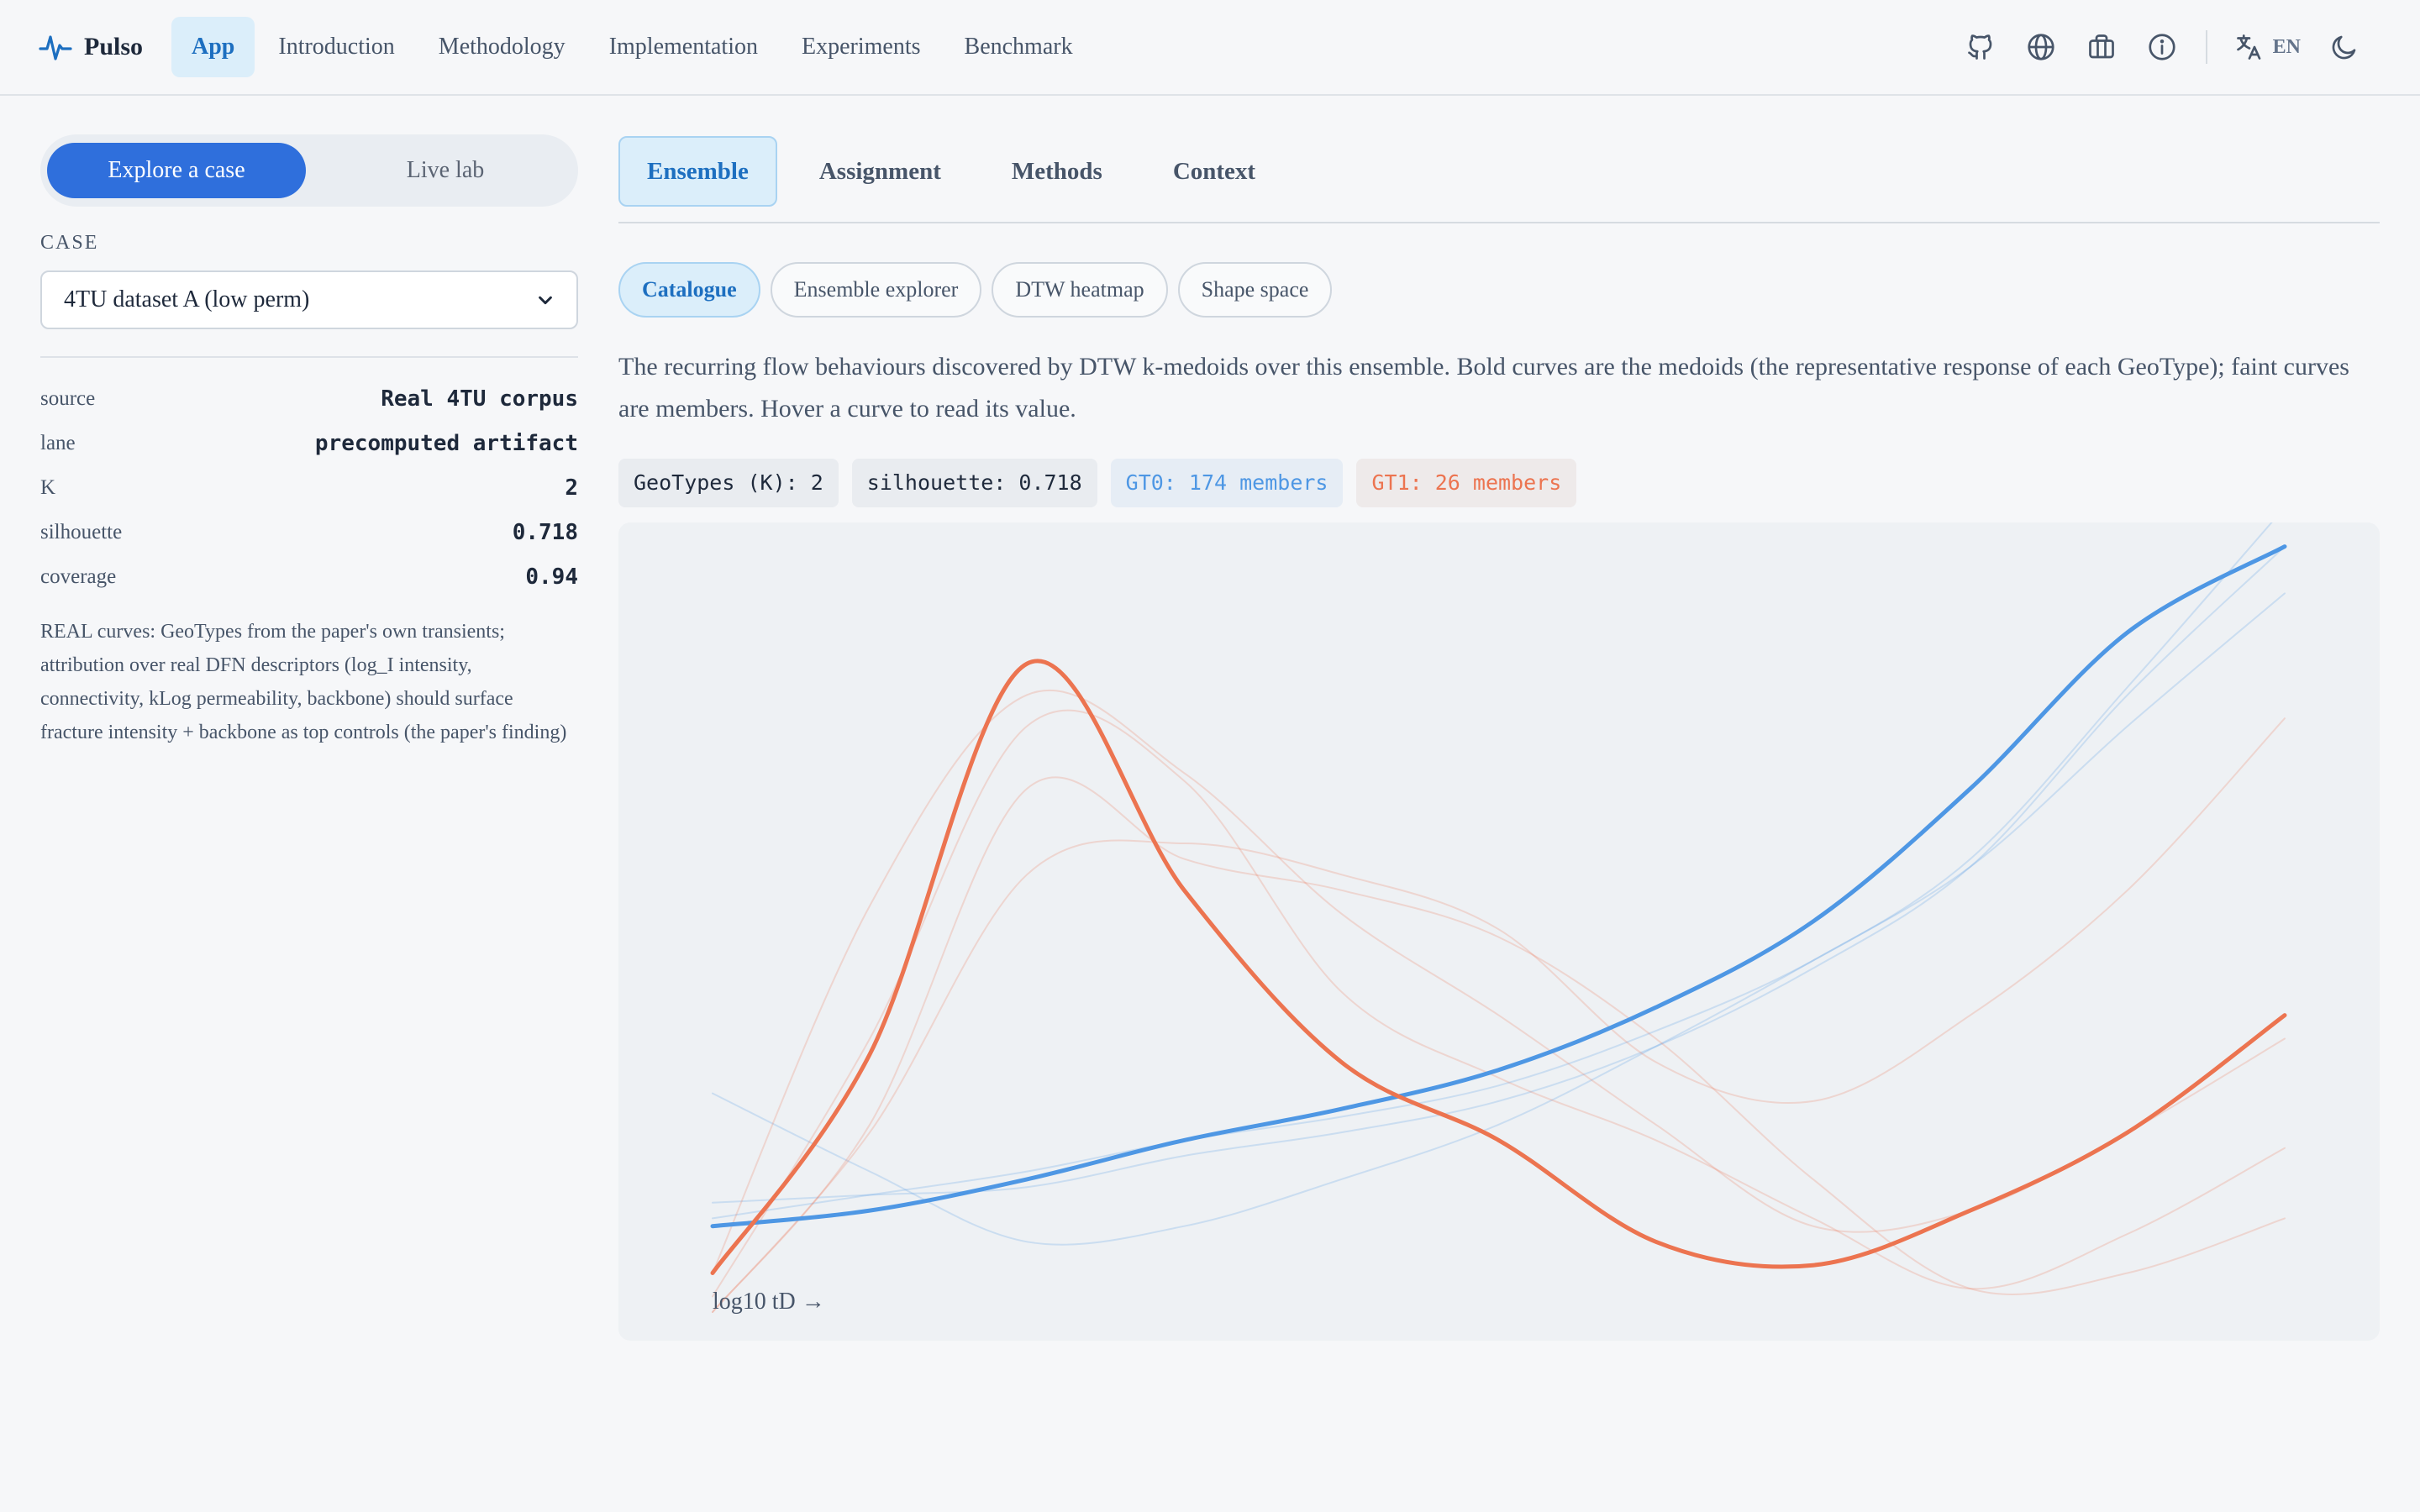 The image size is (2420, 1512). What do you see at coordinates (861, 47) in the screenshot?
I see `nav-link-experiments: Experiments` at bounding box center [861, 47].